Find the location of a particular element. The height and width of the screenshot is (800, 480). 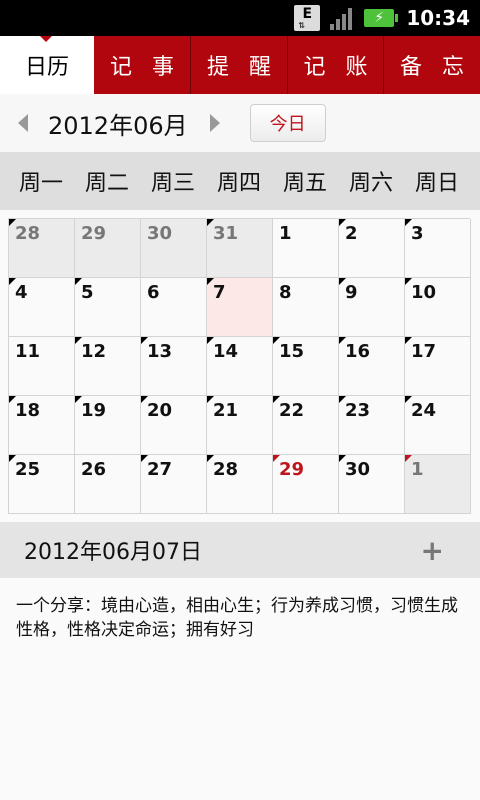

weekday-header: 周一 周二 周三 周四 周五 周六 周日 is located at coordinates (240, 181).